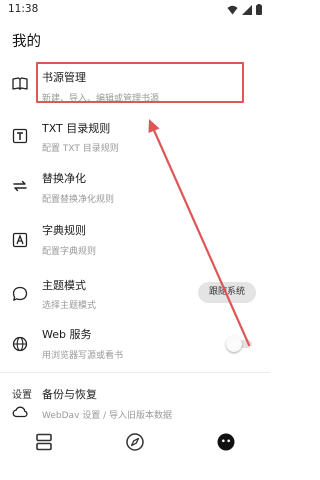  Describe the element at coordinates (232, 9) in the screenshot. I see `wifi-icon` at that location.